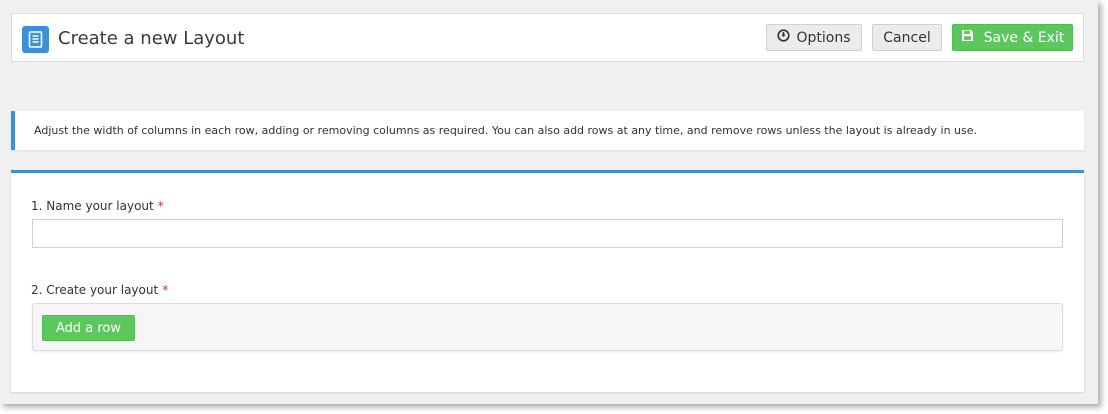 The width and height of the screenshot is (1108, 414). What do you see at coordinates (95, 290) in the screenshot?
I see `create-layout-label-text: 2. Create your layout` at bounding box center [95, 290].